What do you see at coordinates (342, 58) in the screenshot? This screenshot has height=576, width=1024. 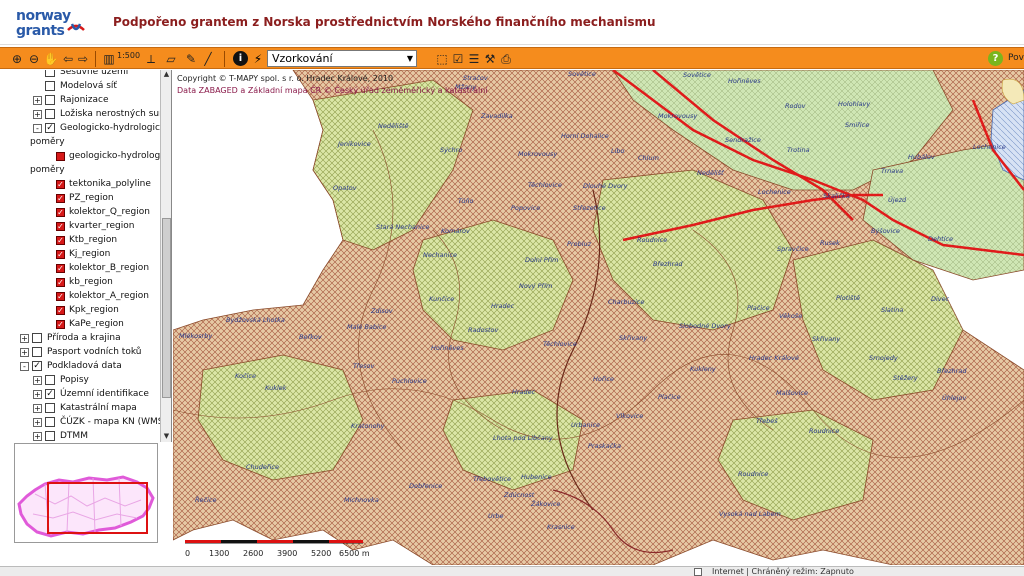 I see `layer-select: Vzorkování ▼` at bounding box center [342, 58].